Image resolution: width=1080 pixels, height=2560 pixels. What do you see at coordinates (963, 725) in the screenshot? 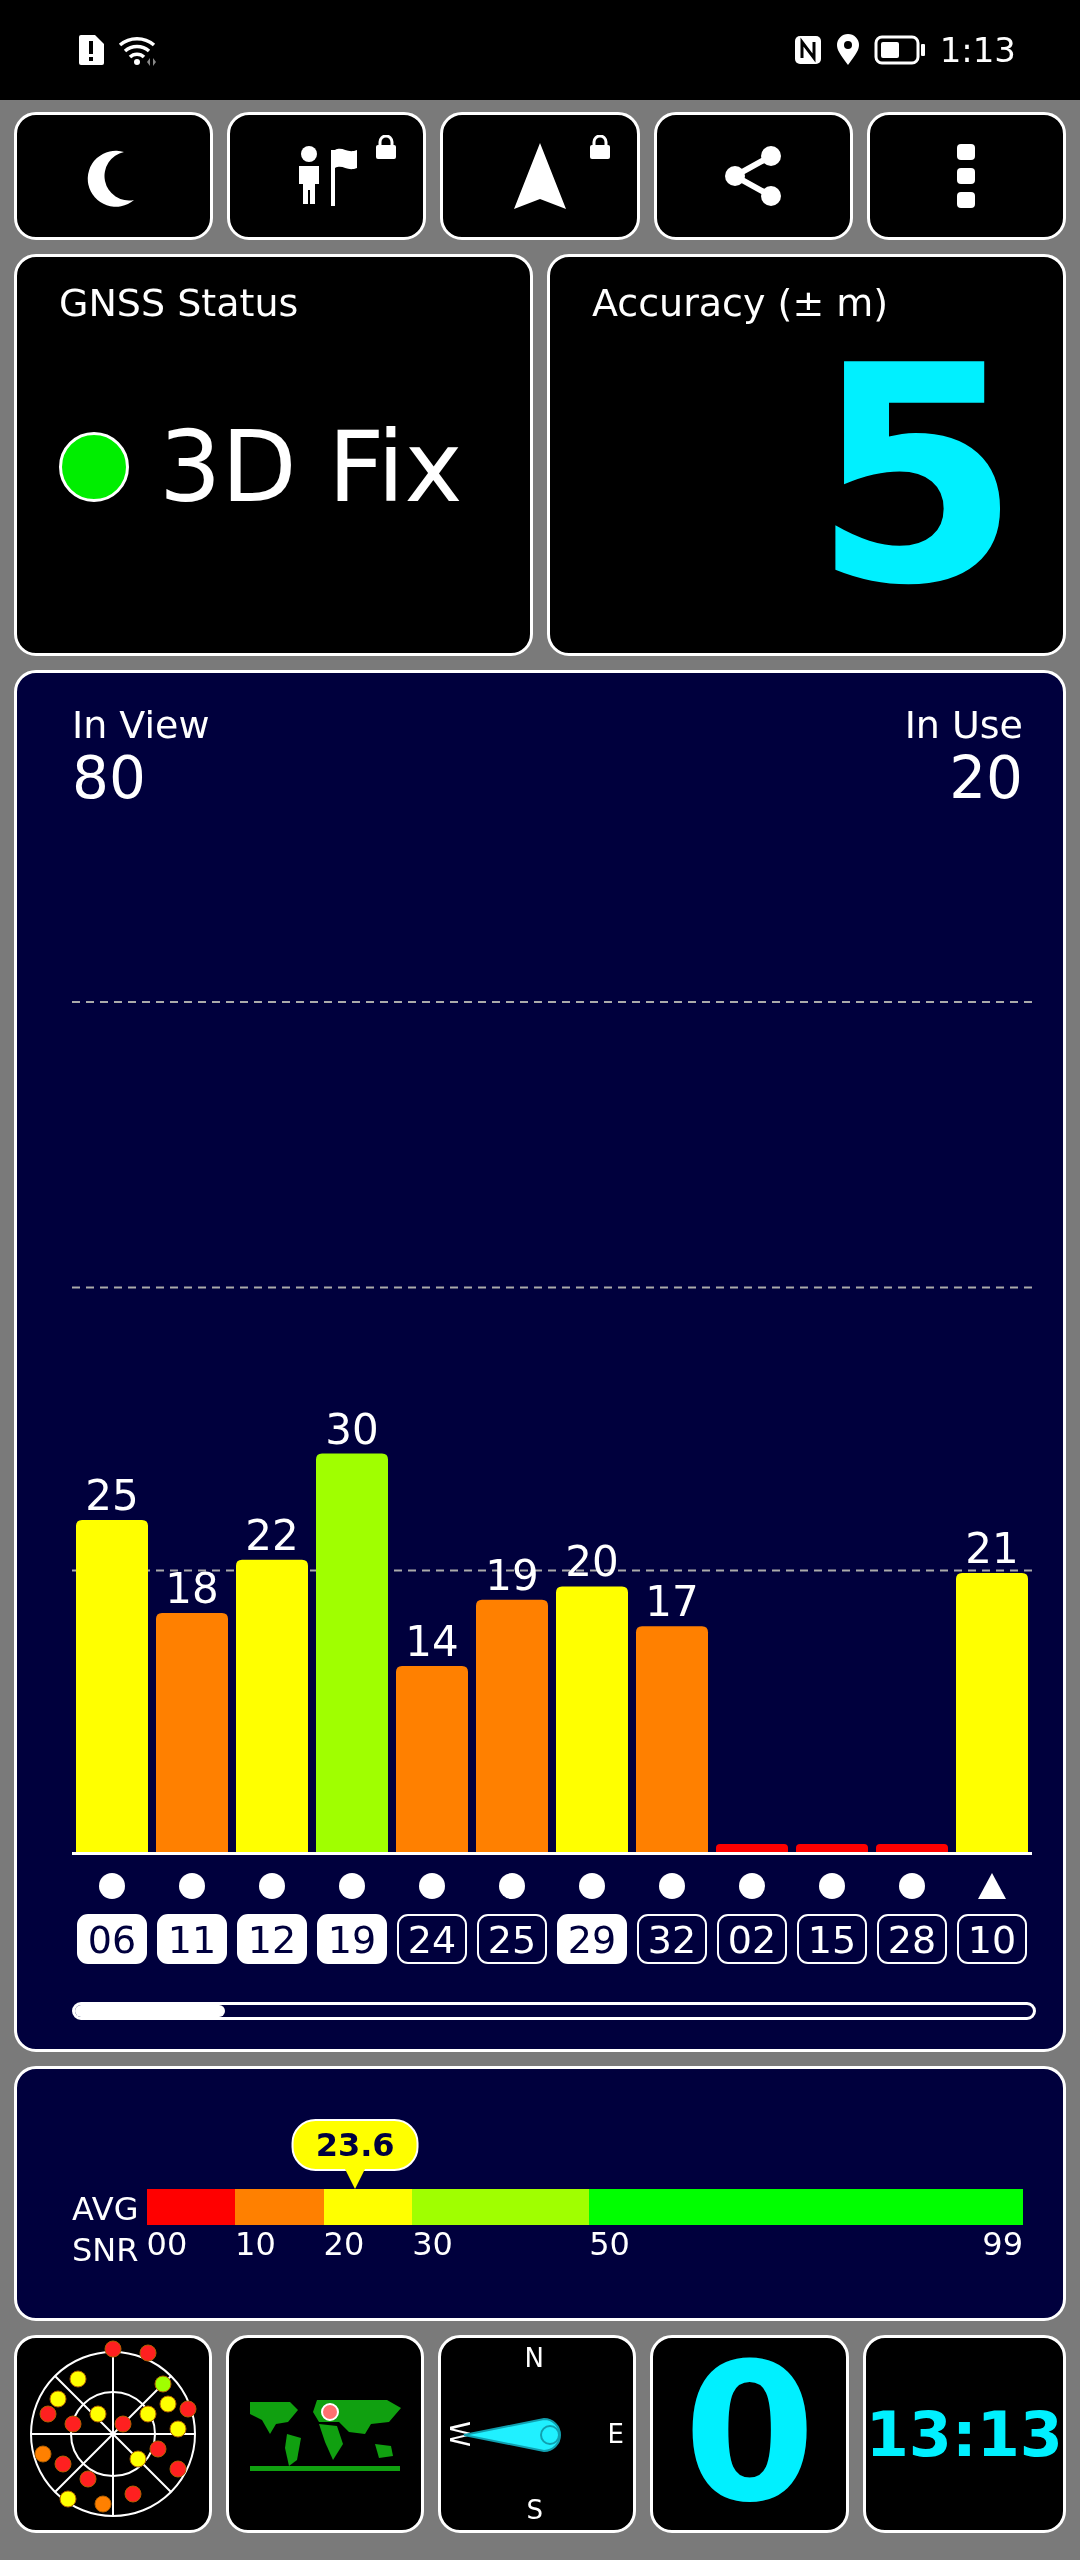
I see `in-use-label: In Use` at bounding box center [963, 725].